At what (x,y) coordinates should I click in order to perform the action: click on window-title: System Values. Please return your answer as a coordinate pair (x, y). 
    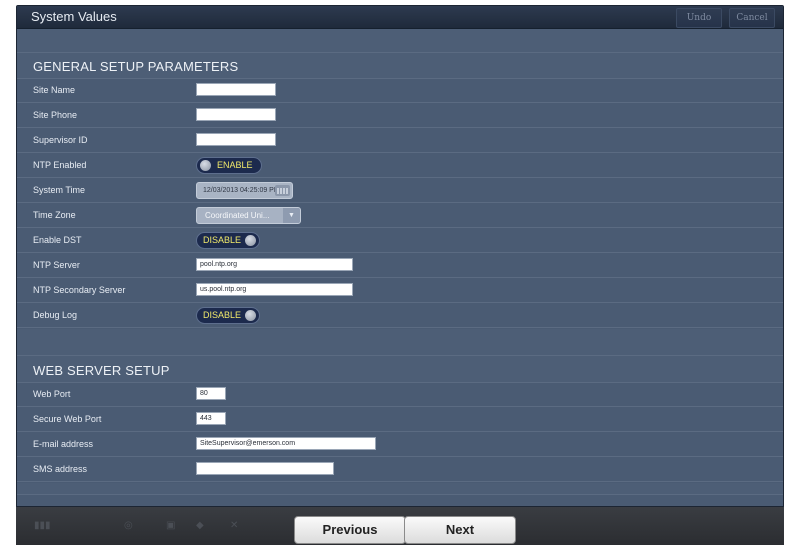
    Looking at the image, I should click on (74, 16).